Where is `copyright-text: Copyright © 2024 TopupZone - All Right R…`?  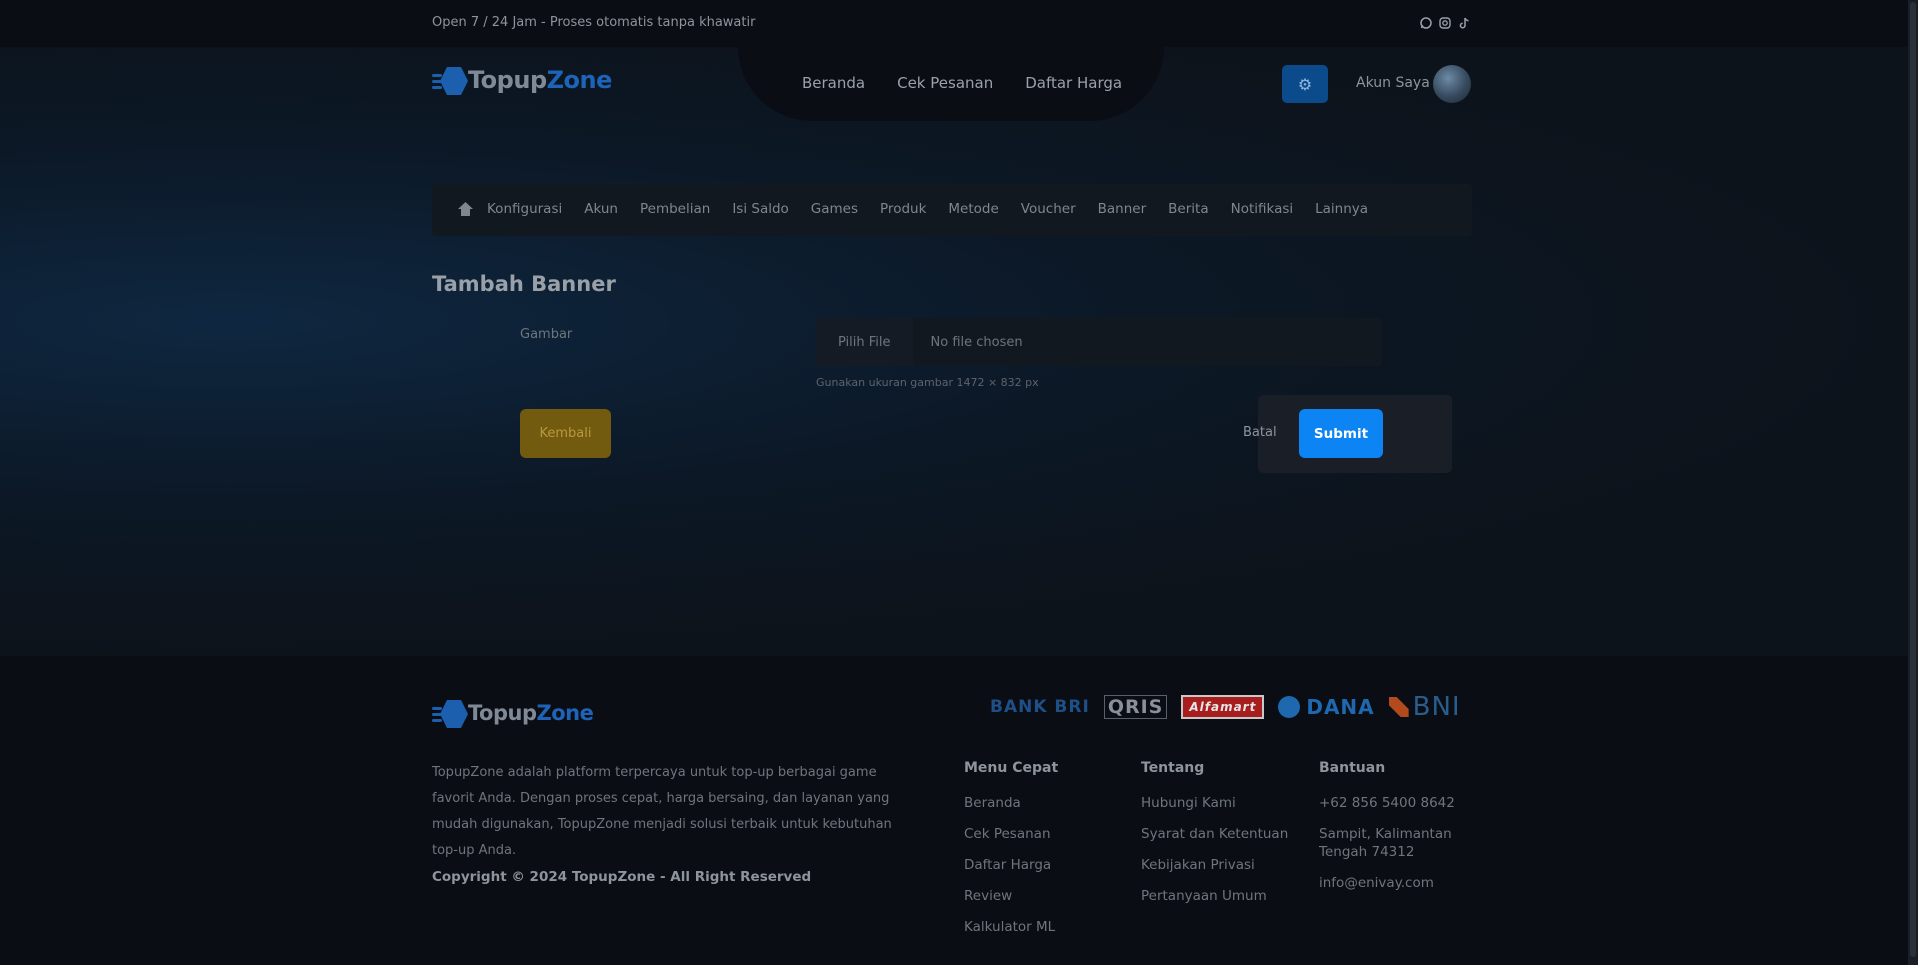 copyright-text: Copyright © 2024 TopupZone - All Right R… is located at coordinates (622, 877).